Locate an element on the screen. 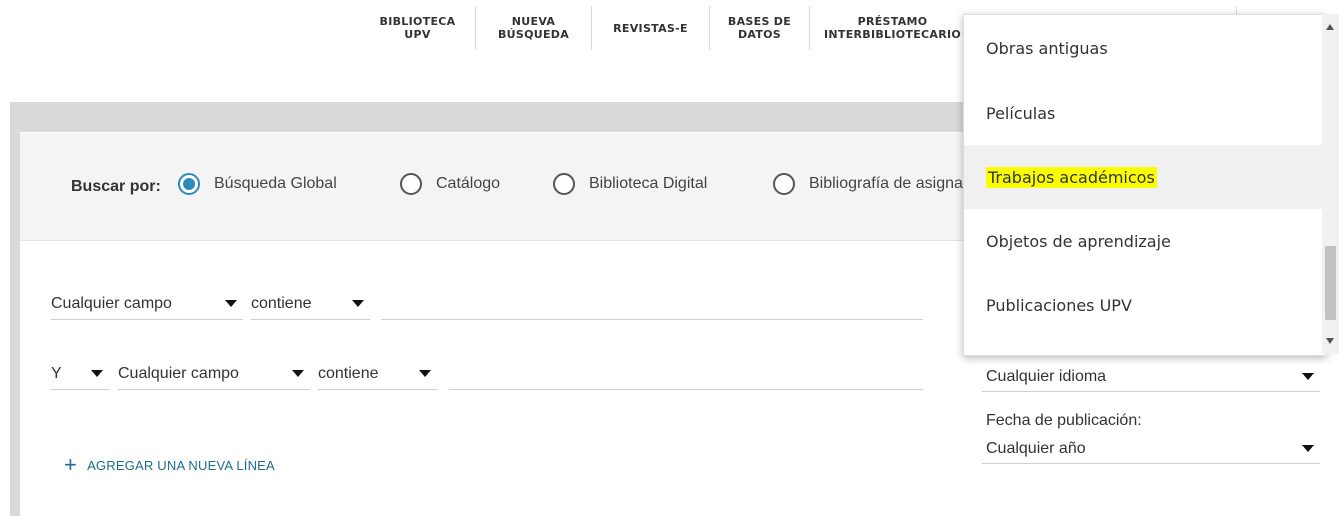 The height and width of the screenshot is (516, 1339). line1-field-select: Cualquier campo is located at coordinates (147, 305).